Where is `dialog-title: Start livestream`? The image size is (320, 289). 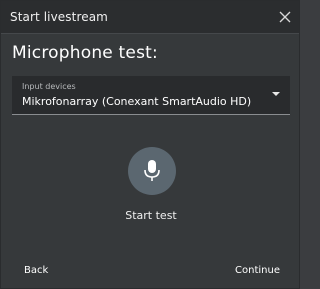 dialog-title: Start livestream is located at coordinates (59, 17).